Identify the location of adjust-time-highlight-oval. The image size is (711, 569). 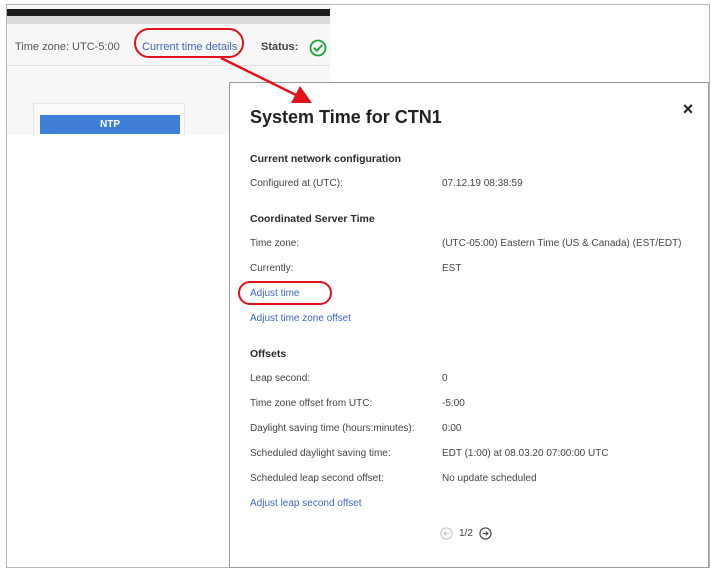
(285, 293).